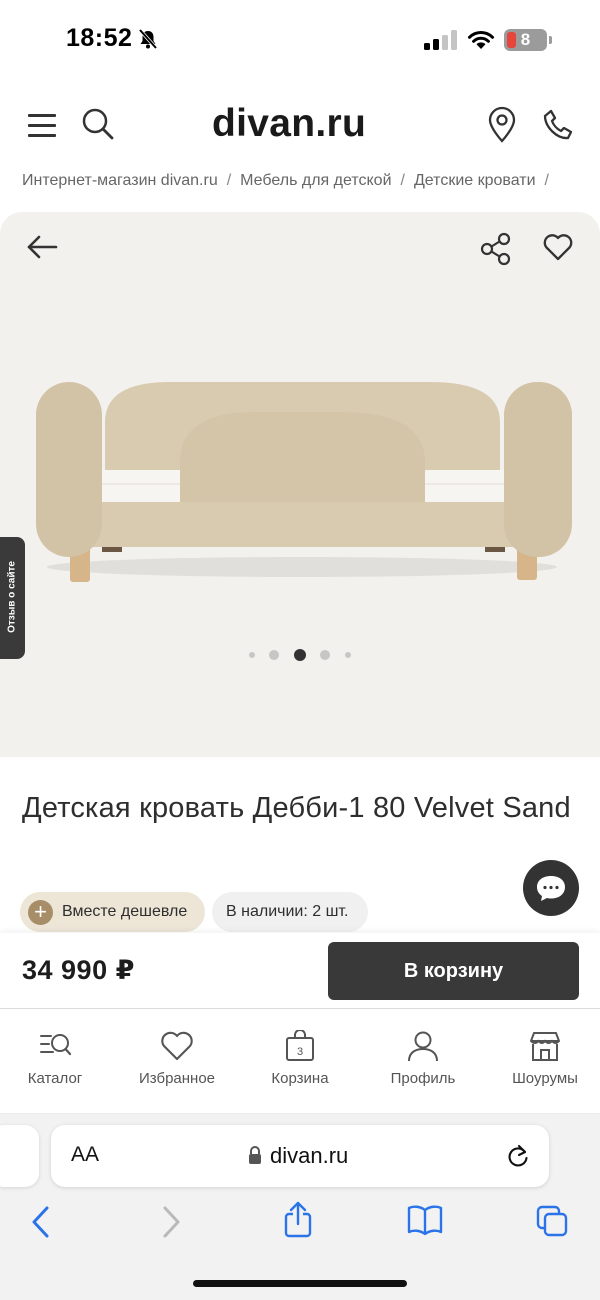  I want to click on site-review-label: Отзыв о сайте, so click(12, 597).